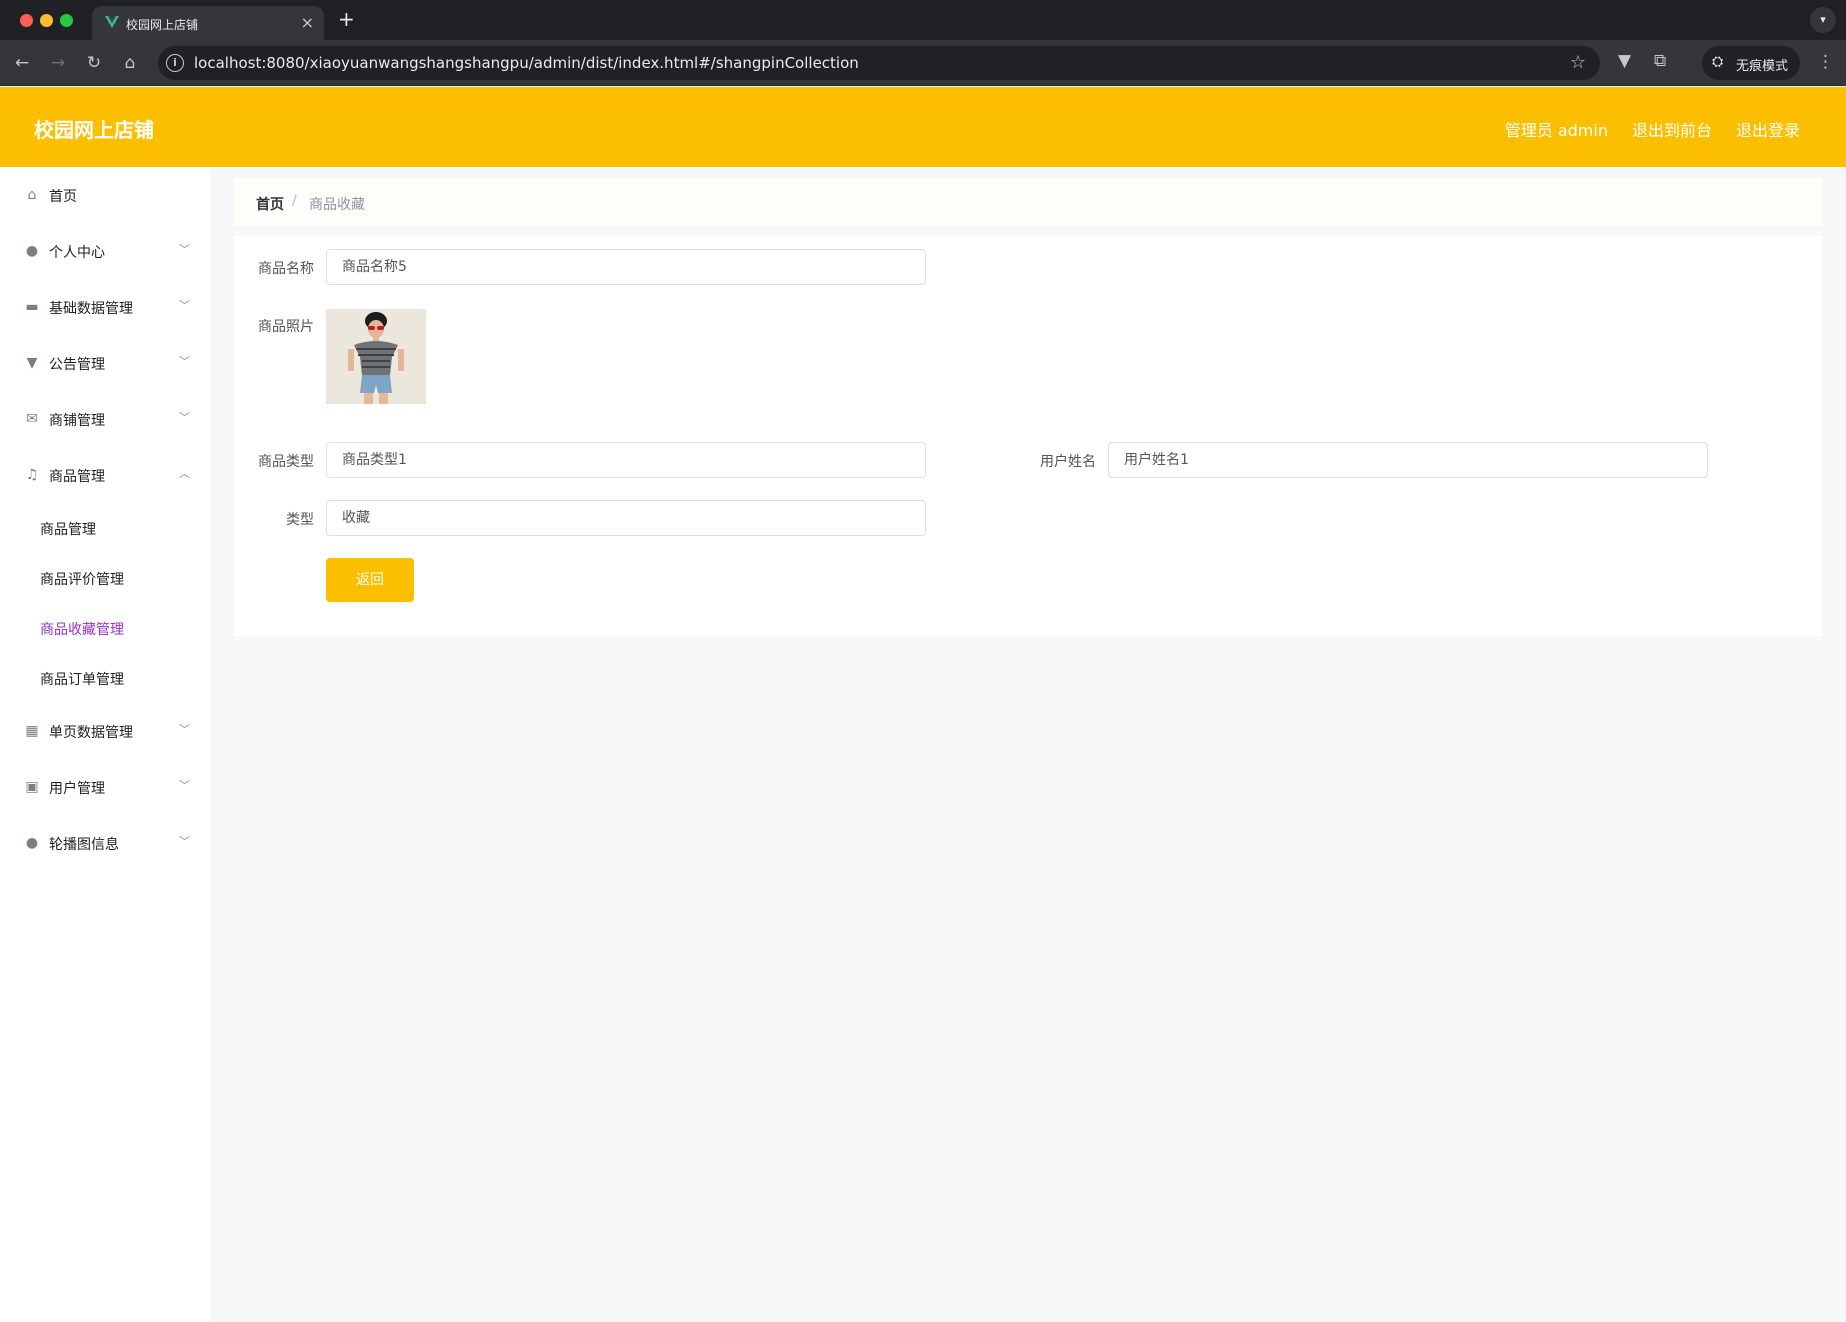 This screenshot has width=1846, height=1322. I want to click on user-name-field: 用户姓名1, so click(1408, 460).